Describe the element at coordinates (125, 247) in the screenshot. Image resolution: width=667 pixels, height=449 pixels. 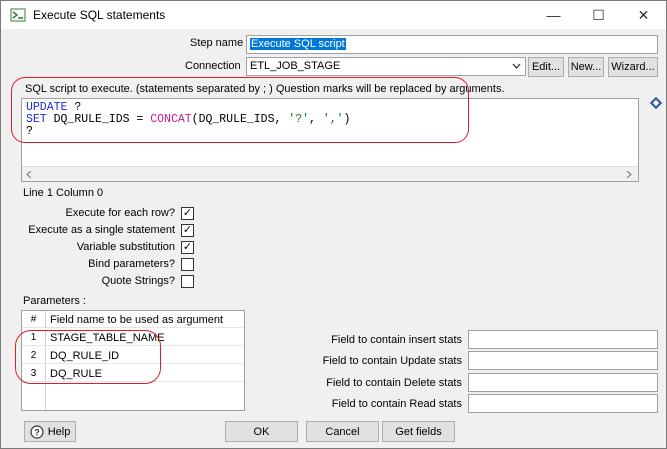
I see `option-label: Variable substitution` at that location.